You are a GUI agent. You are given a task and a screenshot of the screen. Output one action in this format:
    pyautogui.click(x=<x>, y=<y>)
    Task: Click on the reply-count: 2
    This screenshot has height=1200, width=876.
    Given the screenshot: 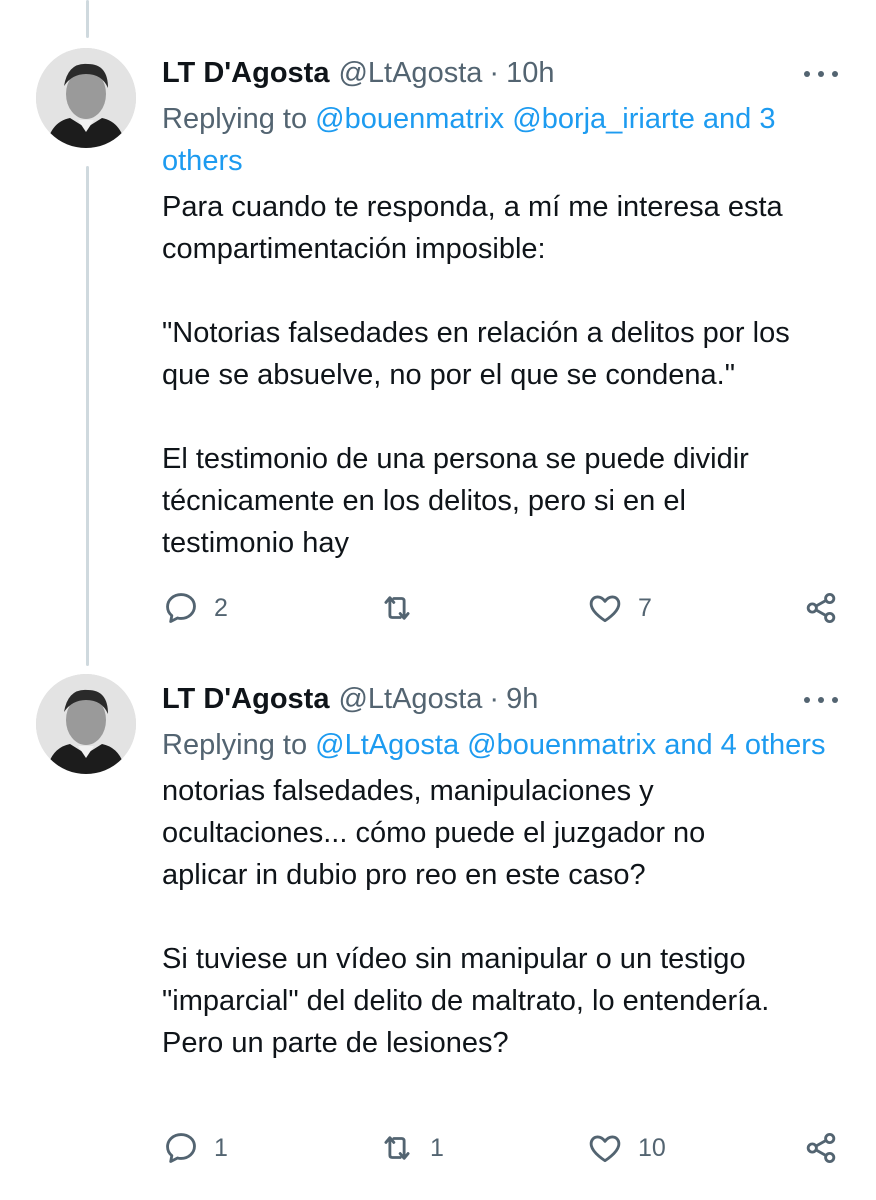 What is the action you would take?
    pyautogui.click(x=221, y=607)
    